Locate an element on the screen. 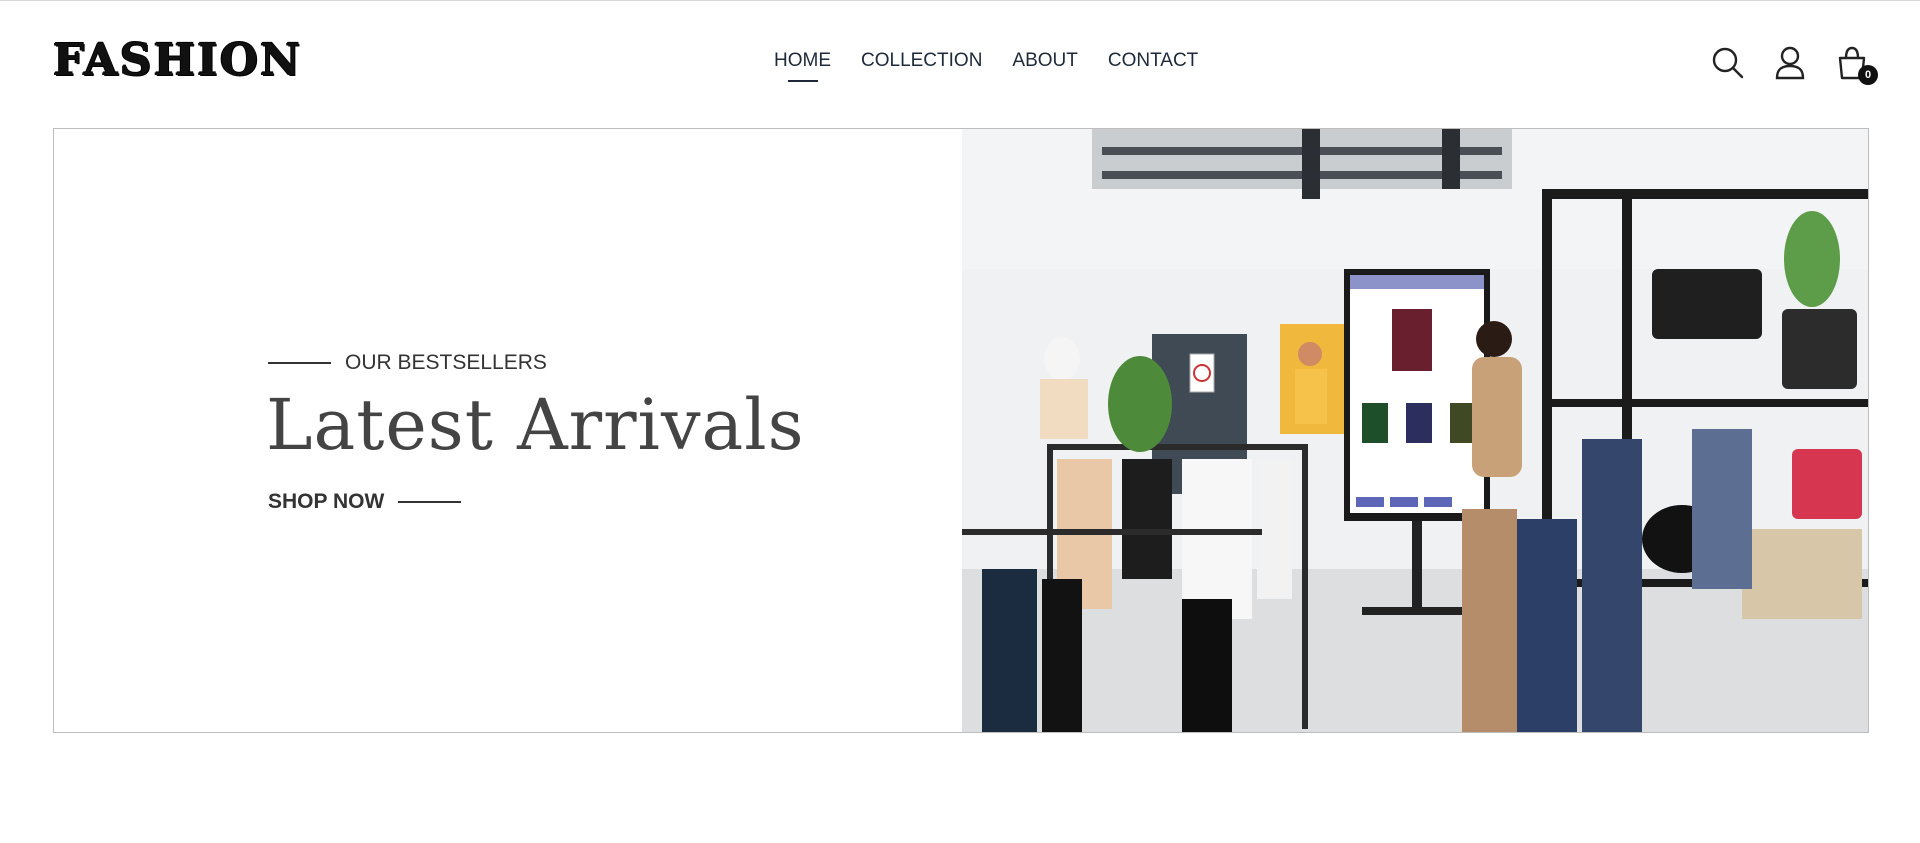 The height and width of the screenshot is (843, 1920). header-actions: 0 is located at coordinates (1803, 65).